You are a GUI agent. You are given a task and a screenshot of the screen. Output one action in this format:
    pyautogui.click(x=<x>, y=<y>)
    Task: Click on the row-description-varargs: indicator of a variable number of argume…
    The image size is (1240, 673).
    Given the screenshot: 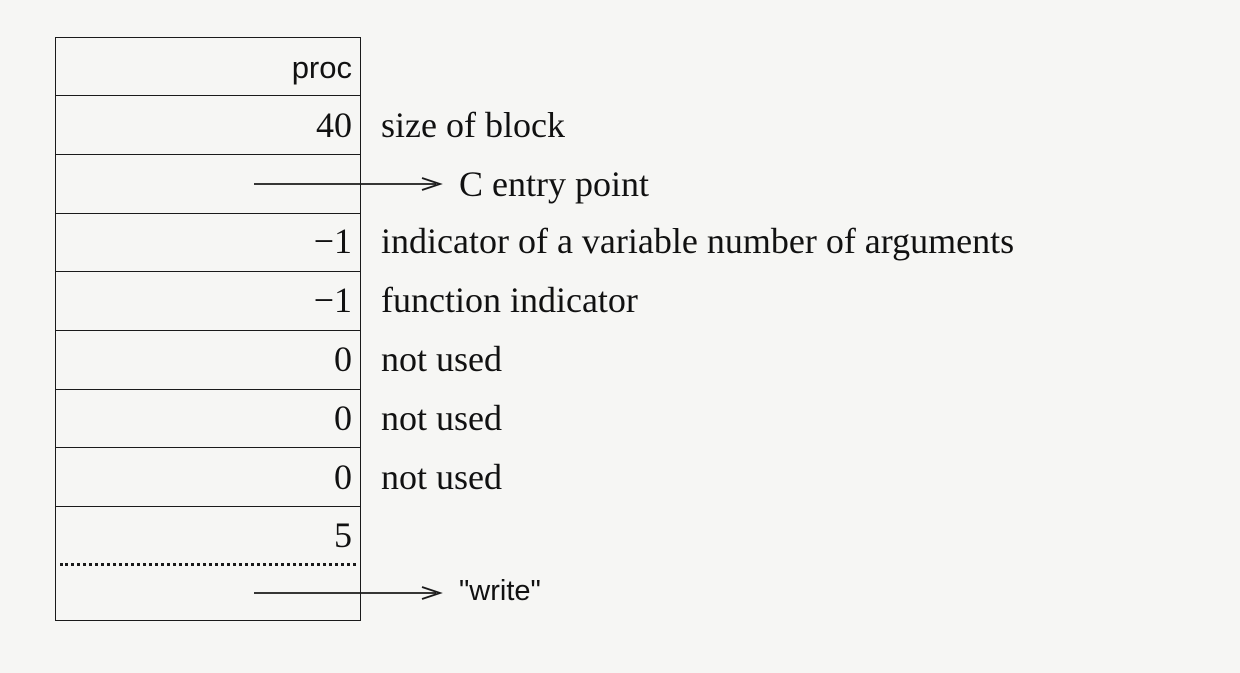 What is the action you would take?
    pyautogui.click(x=698, y=241)
    